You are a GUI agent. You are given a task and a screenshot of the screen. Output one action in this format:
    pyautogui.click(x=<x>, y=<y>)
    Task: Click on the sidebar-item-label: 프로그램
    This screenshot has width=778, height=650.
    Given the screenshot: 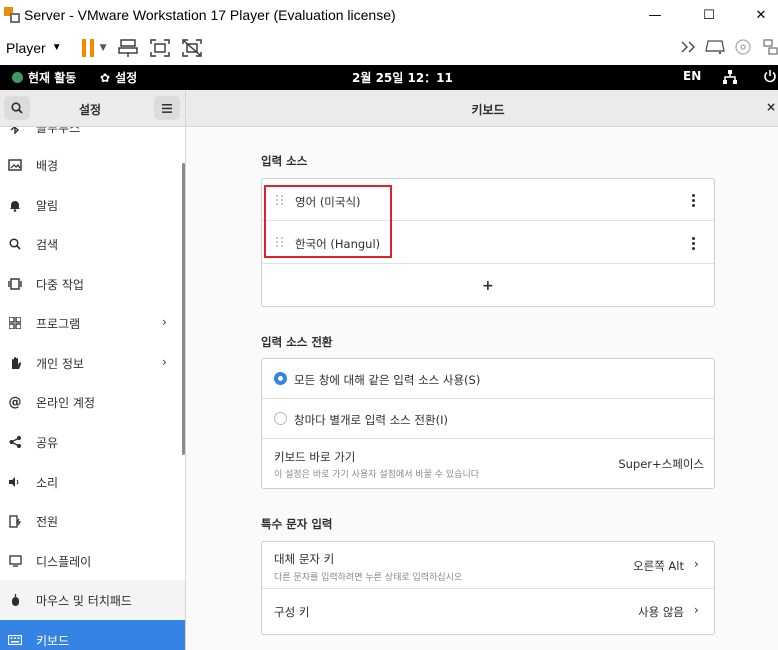 What is the action you would take?
    pyautogui.click(x=58, y=323)
    